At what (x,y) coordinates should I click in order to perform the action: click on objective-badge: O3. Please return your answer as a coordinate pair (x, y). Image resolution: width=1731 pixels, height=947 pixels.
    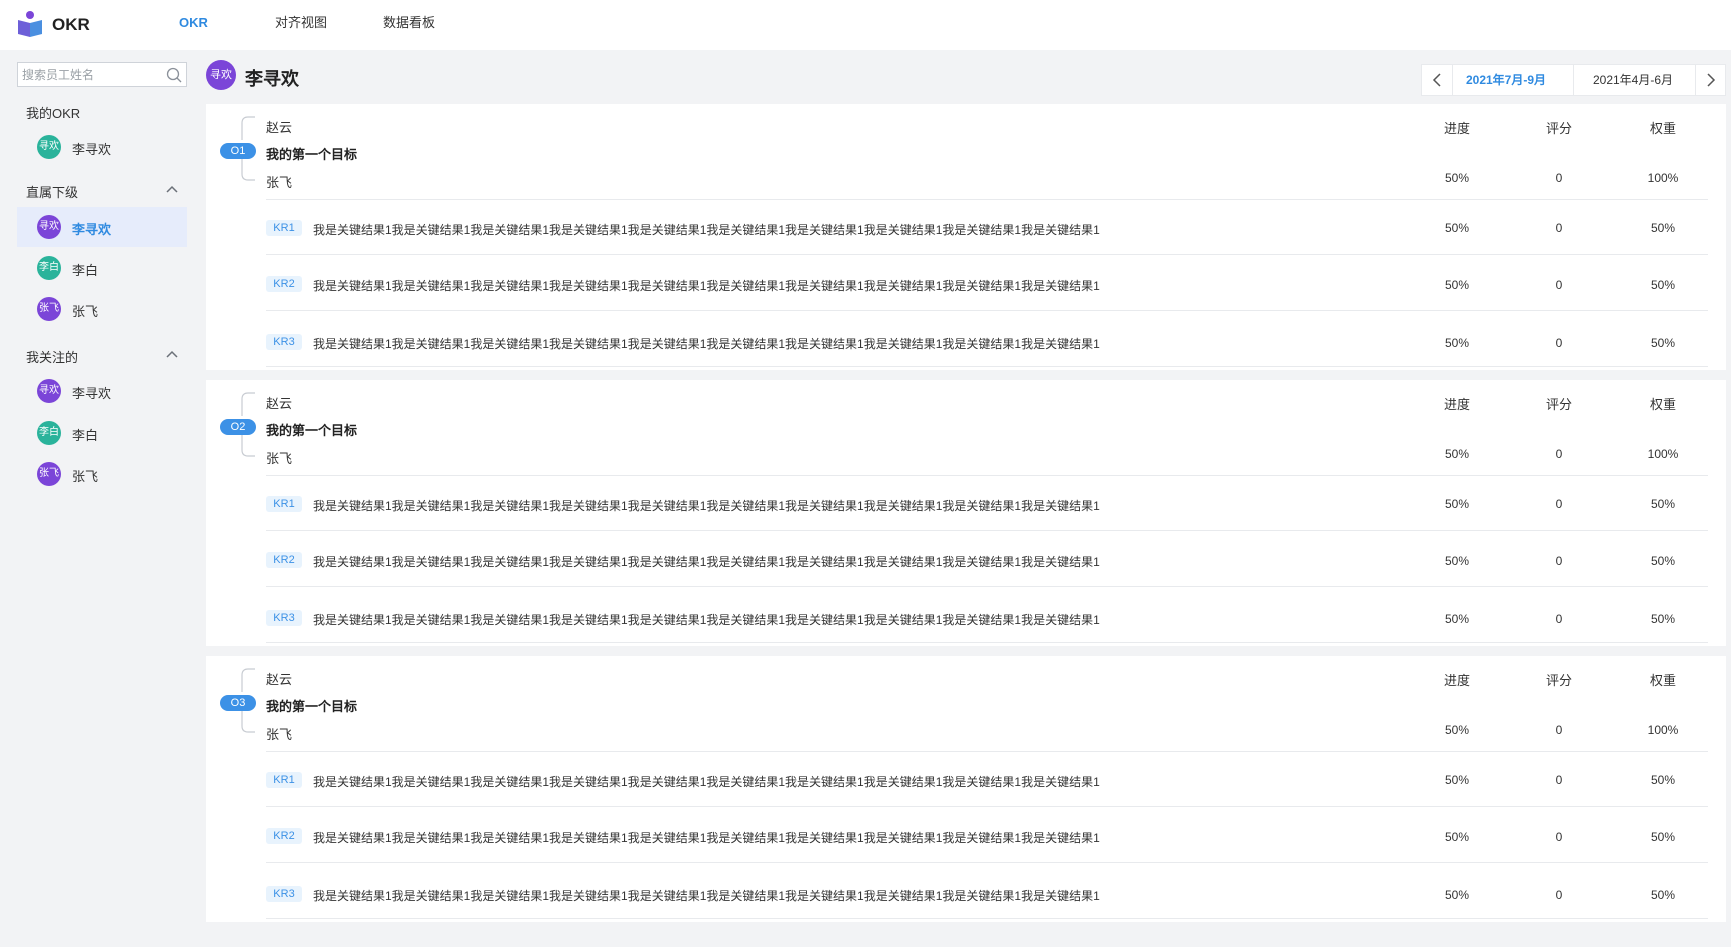
    Looking at the image, I should click on (238, 703).